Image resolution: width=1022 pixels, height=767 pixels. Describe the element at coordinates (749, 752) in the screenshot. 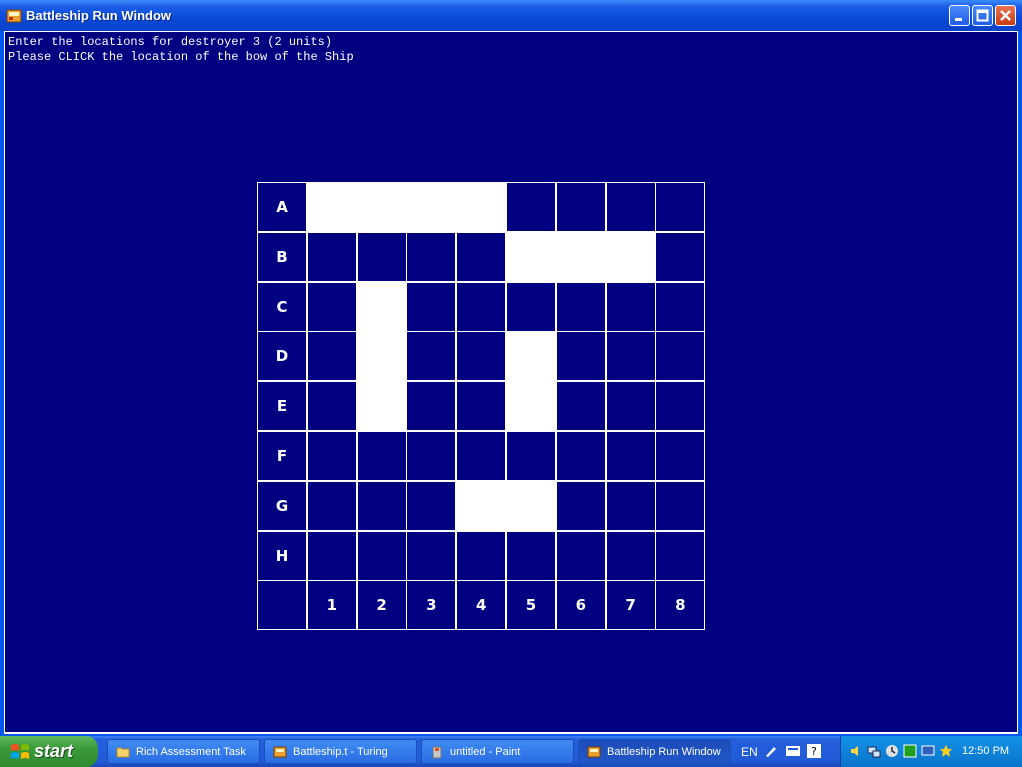

I see `language-indicator: EN` at that location.